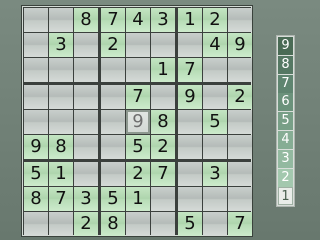 This screenshot has width=320, height=240. What do you see at coordinates (190, 199) in the screenshot?
I see `board-cell-r8-c7` at bounding box center [190, 199].